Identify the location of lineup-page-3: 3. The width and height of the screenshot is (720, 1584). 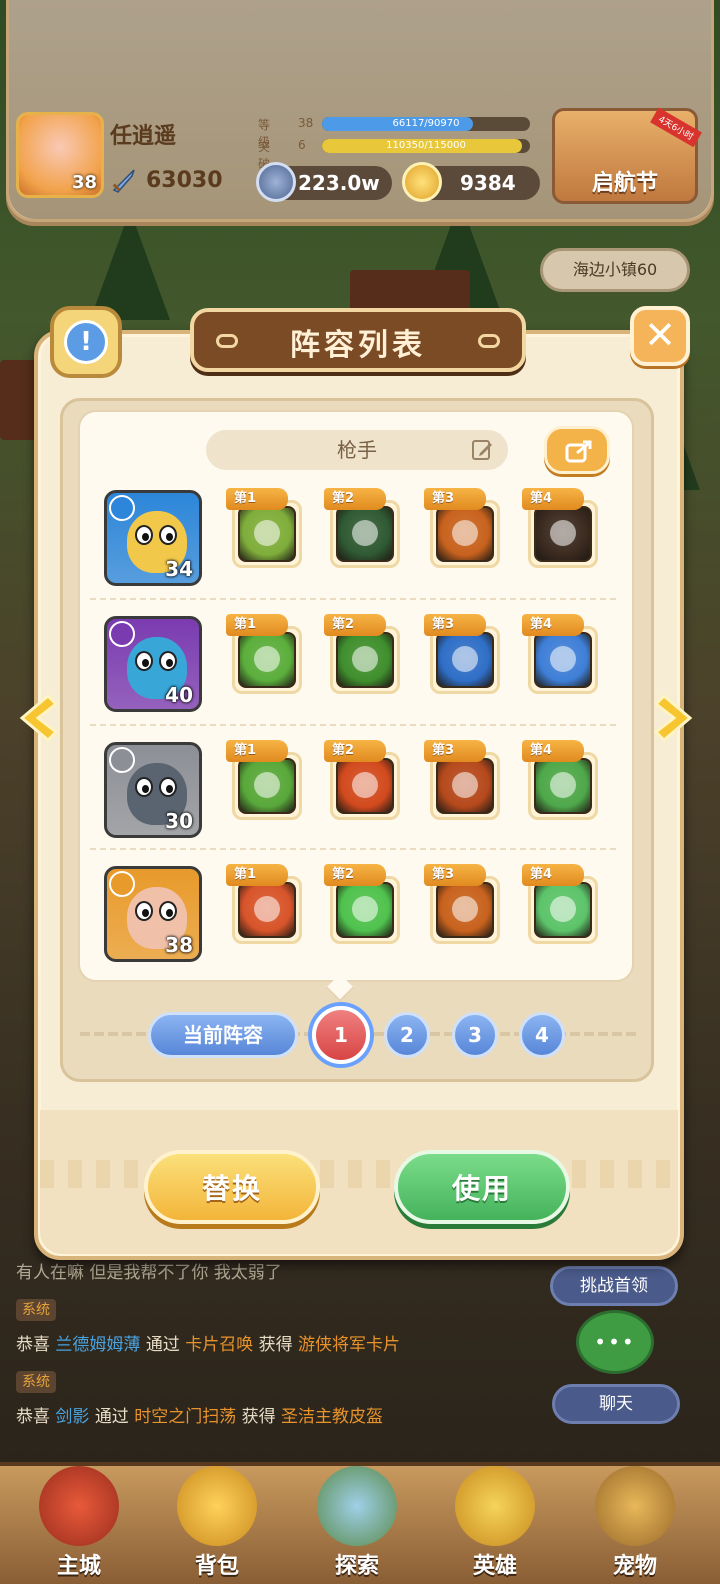
(475, 1035).